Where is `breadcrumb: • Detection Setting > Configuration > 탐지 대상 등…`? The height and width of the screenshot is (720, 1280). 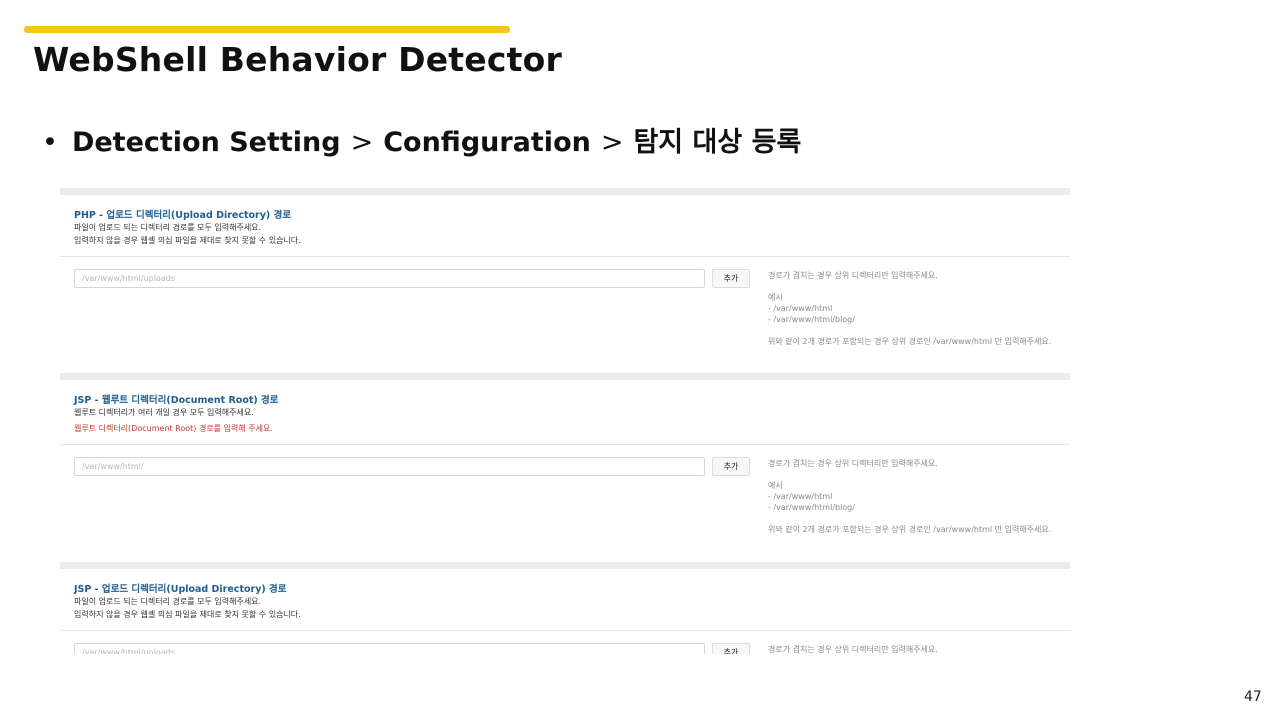
breadcrumb: • Detection Setting > Configuration > 탐지 대상 등… is located at coordinates (421, 139).